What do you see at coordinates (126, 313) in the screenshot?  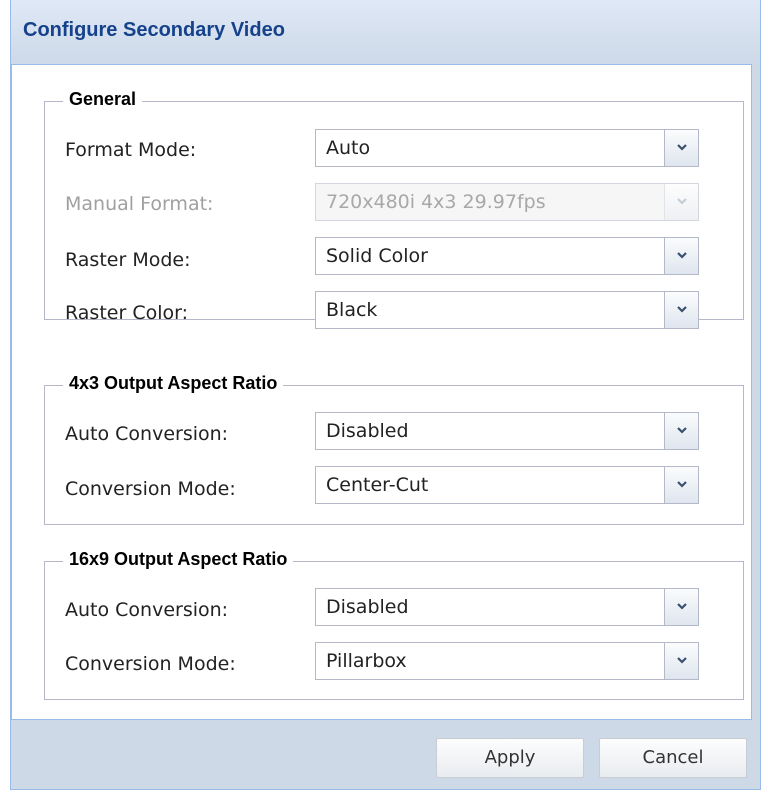 I see `raster-color-label: Raster Color:` at bounding box center [126, 313].